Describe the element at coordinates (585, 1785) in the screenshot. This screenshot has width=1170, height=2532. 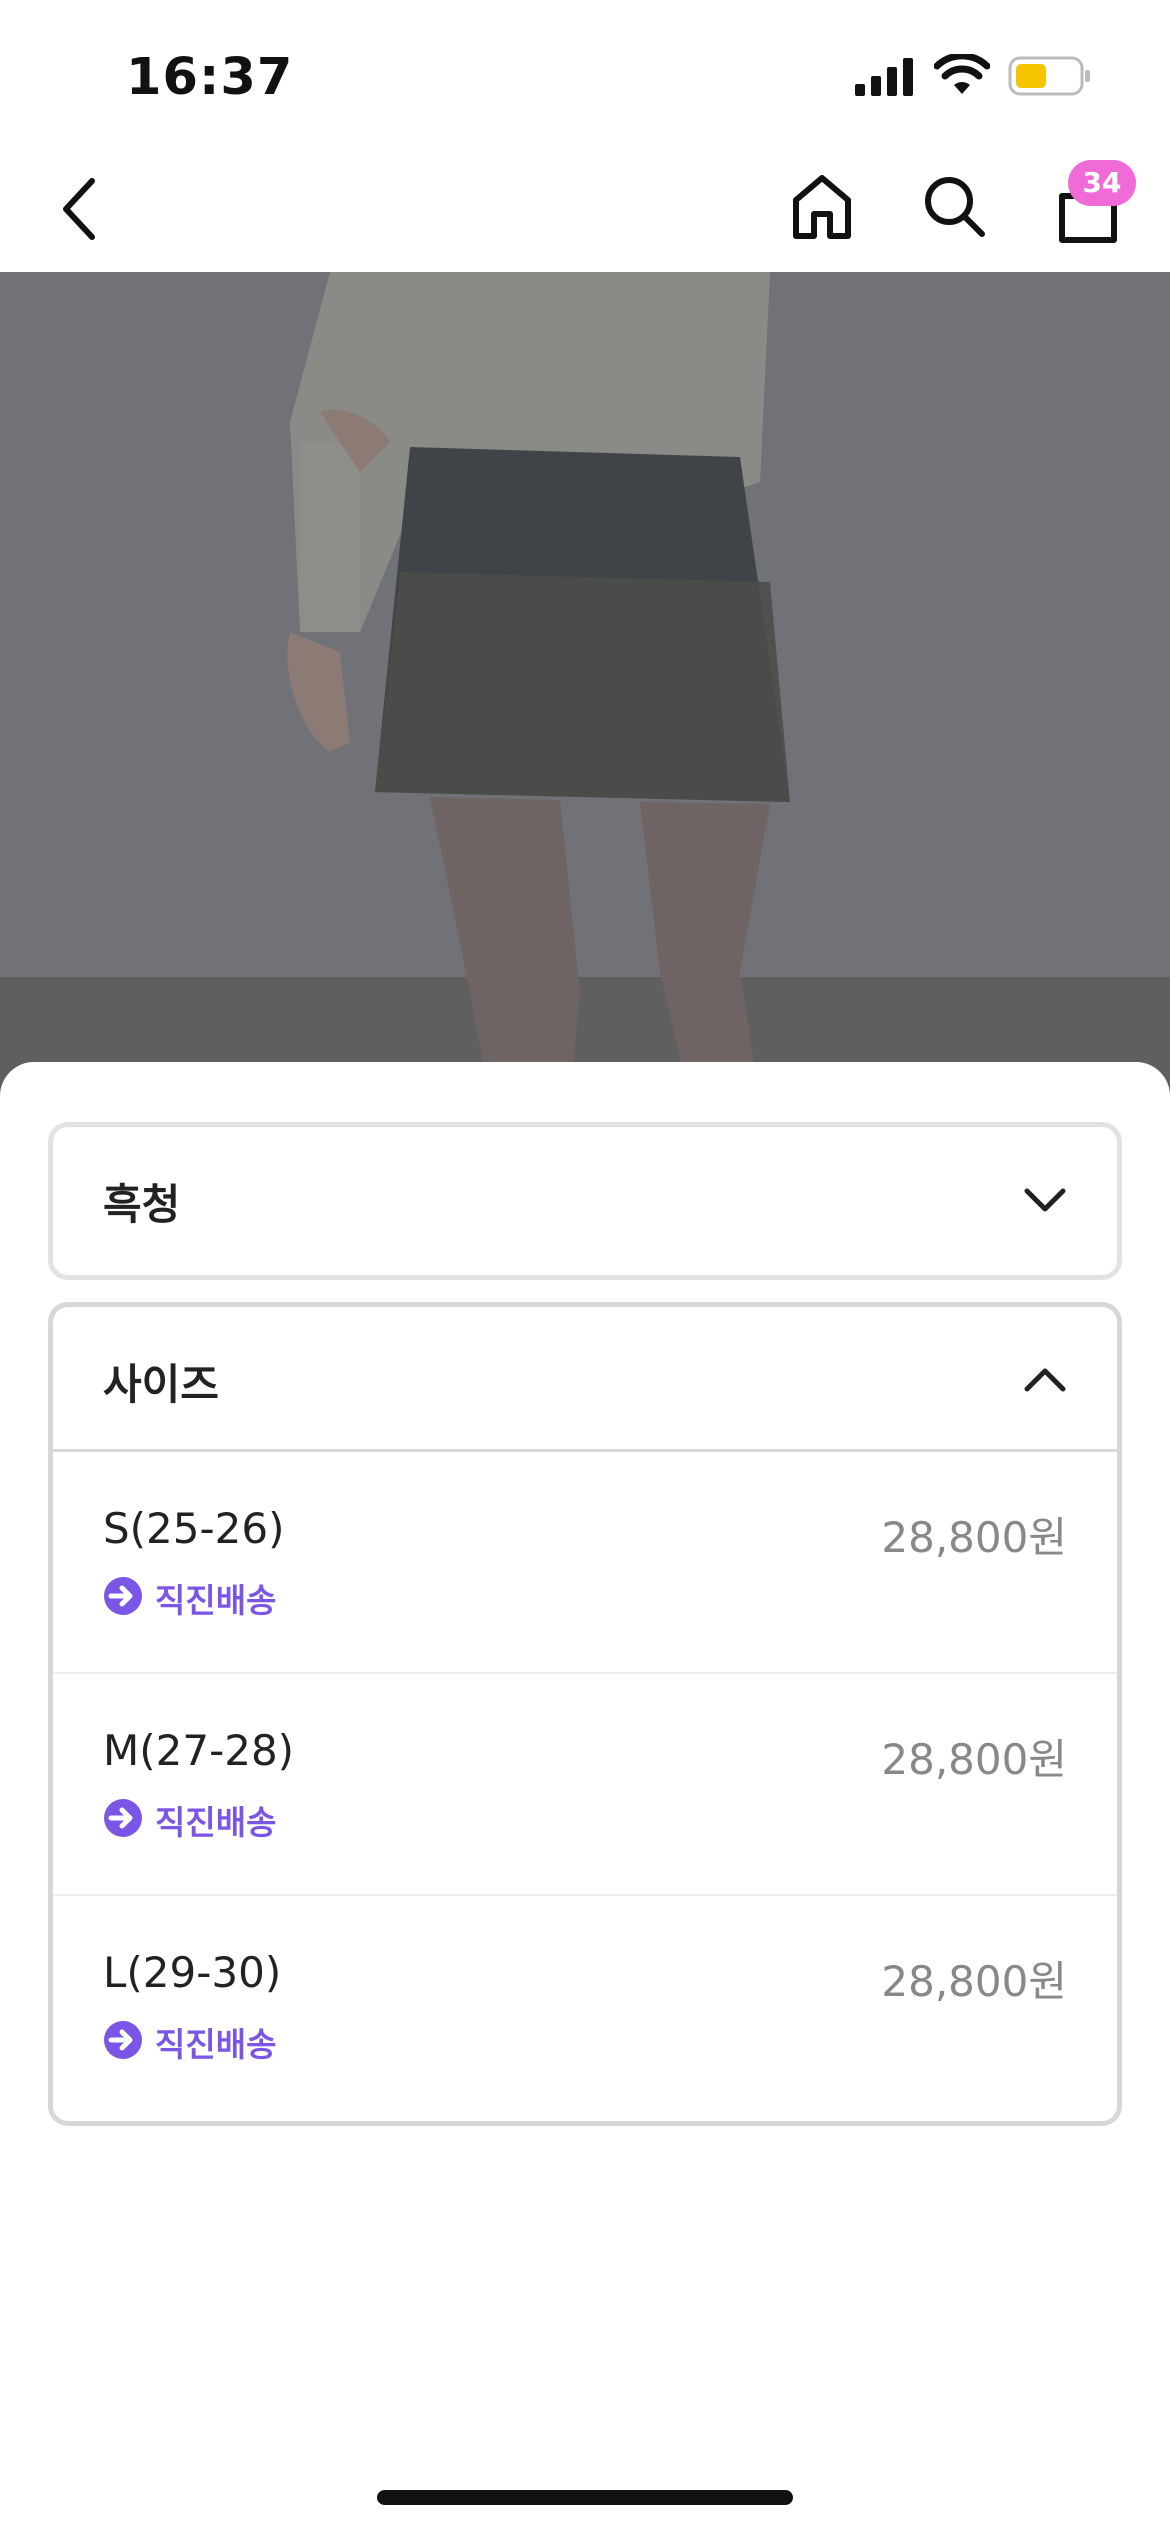
I see `size-option-m: M(27-28) 28,800원 직진배송` at that location.